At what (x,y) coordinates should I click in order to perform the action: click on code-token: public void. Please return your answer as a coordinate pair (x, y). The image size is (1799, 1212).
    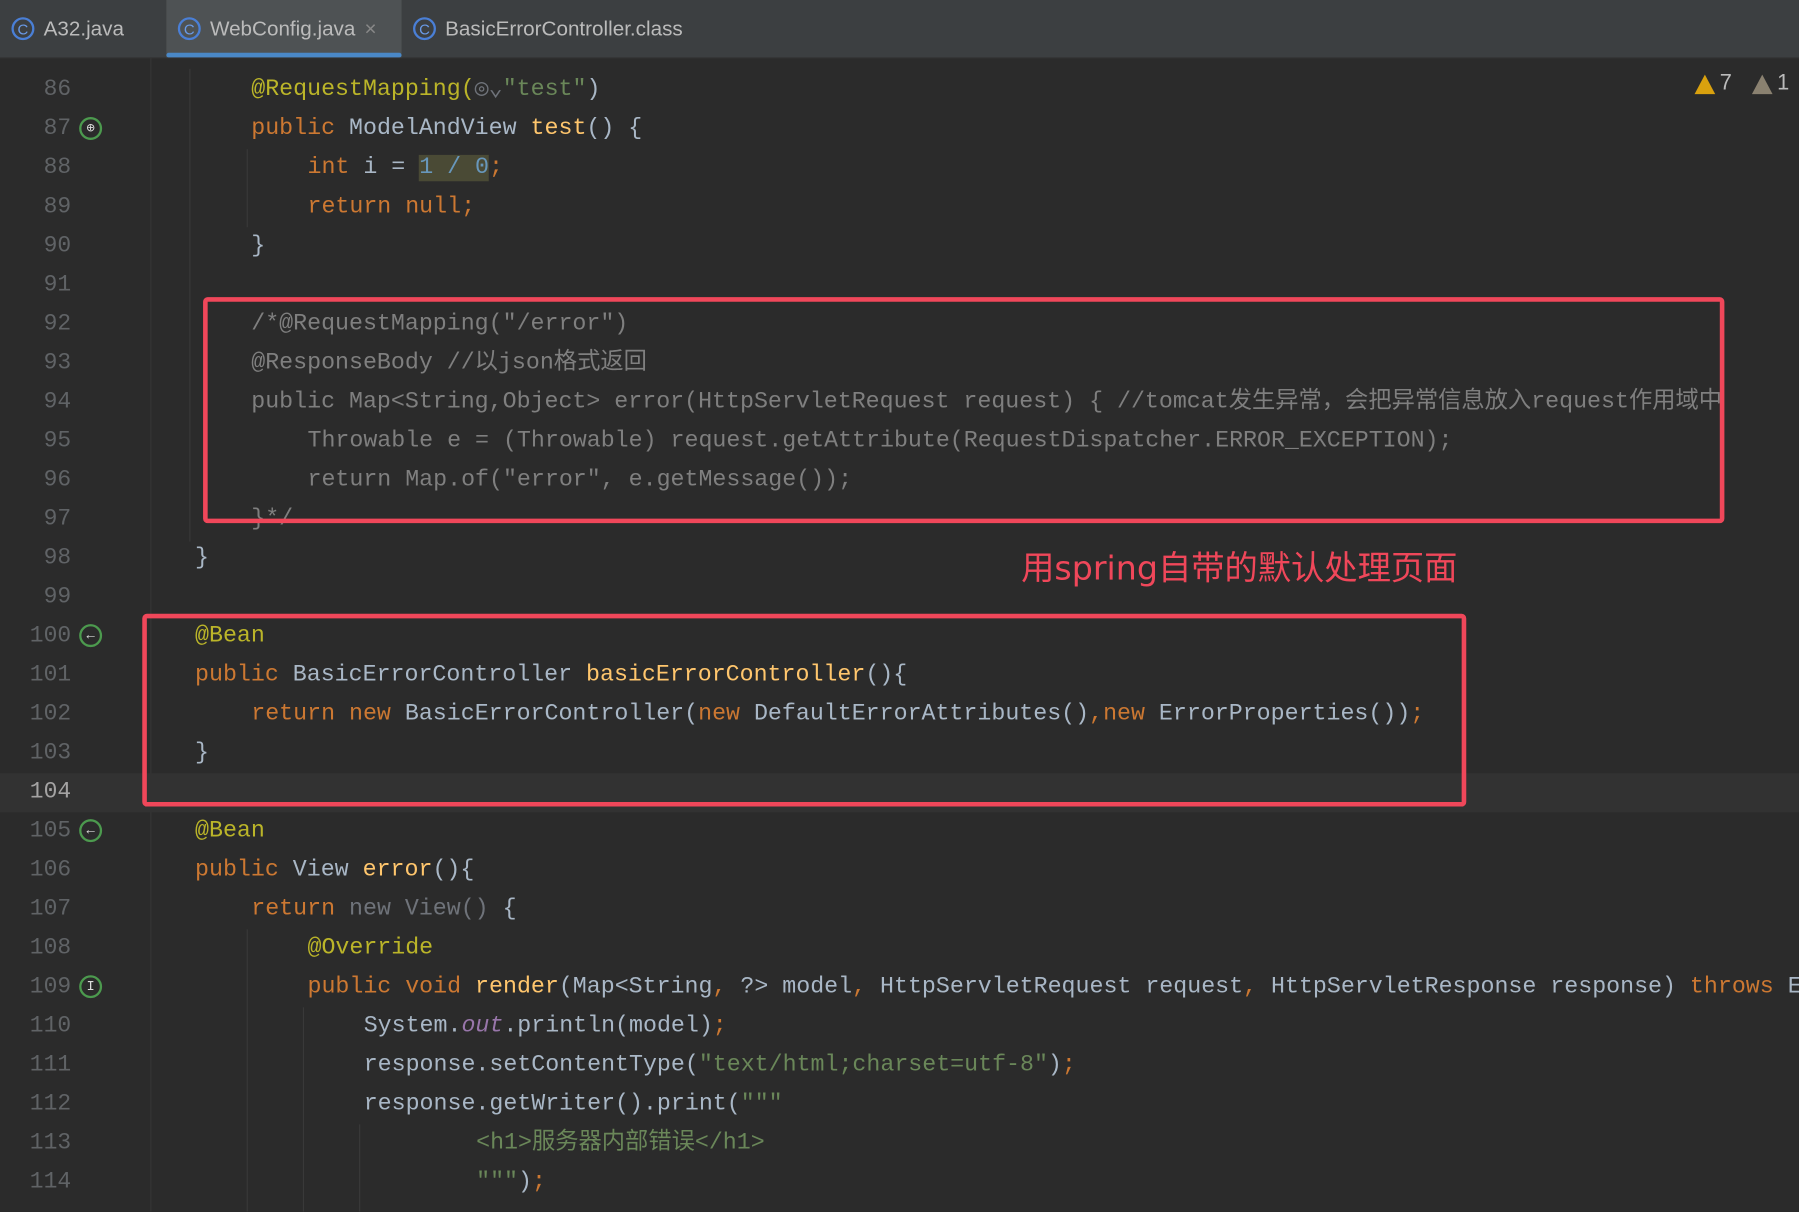
    Looking at the image, I should click on (391, 987).